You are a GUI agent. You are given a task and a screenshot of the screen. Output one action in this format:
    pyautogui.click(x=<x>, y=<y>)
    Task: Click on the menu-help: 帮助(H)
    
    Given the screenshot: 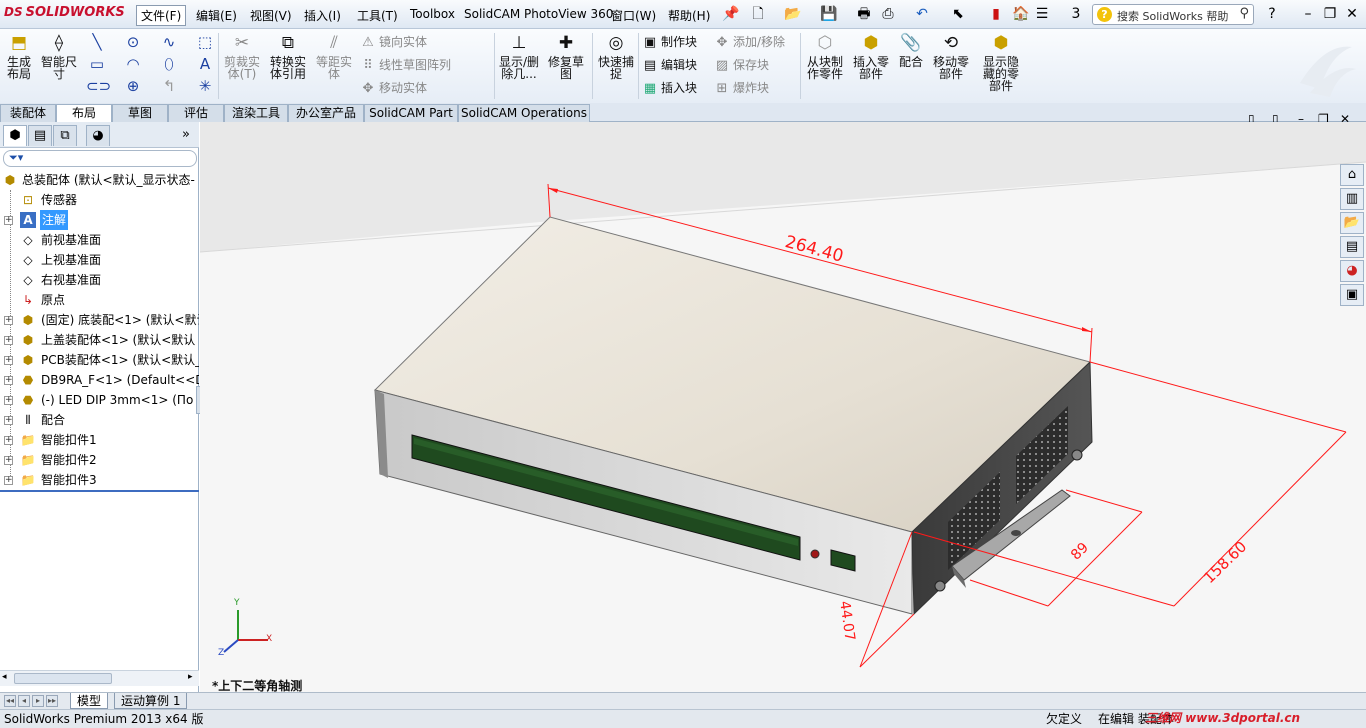 What is the action you would take?
    pyautogui.click(x=689, y=15)
    